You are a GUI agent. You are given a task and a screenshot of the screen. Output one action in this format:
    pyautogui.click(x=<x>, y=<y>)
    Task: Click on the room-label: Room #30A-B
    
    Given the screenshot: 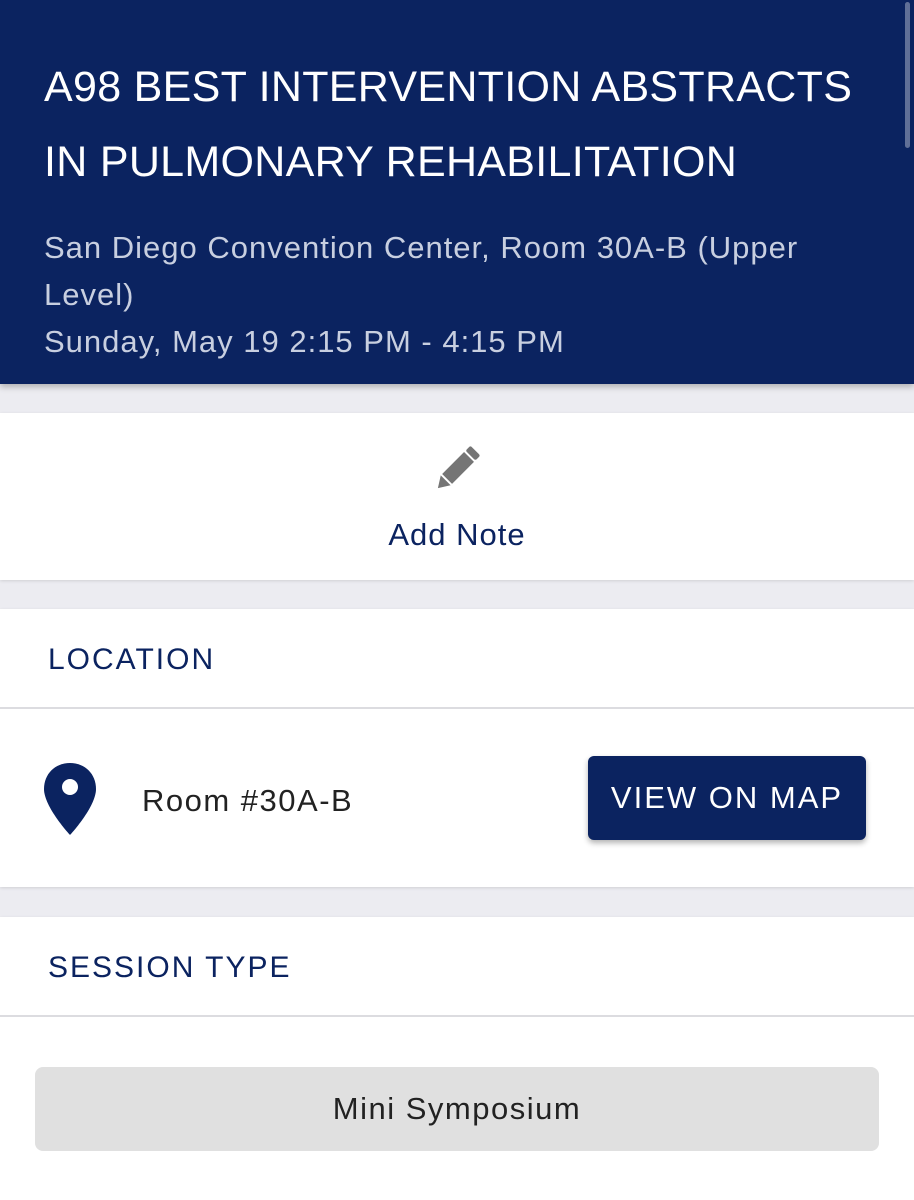 What is the action you would take?
    pyautogui.click(x=248, y=800)
    